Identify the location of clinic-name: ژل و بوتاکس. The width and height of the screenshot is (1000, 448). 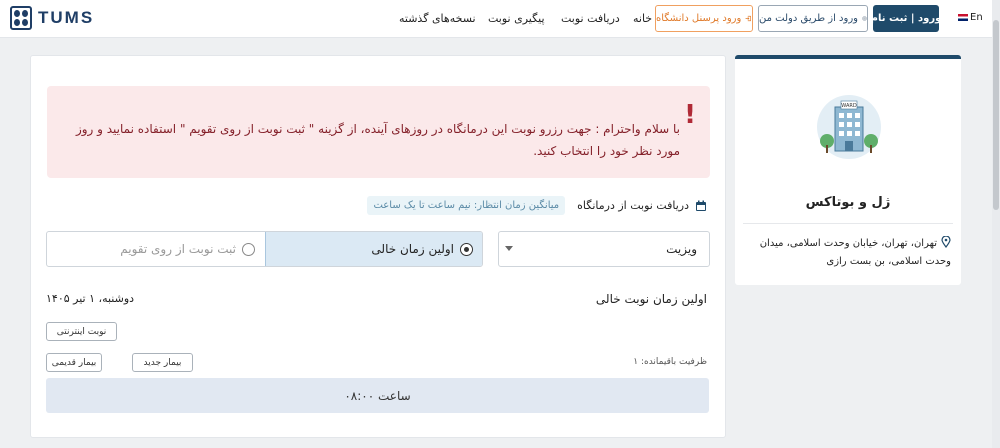
(848, 202).